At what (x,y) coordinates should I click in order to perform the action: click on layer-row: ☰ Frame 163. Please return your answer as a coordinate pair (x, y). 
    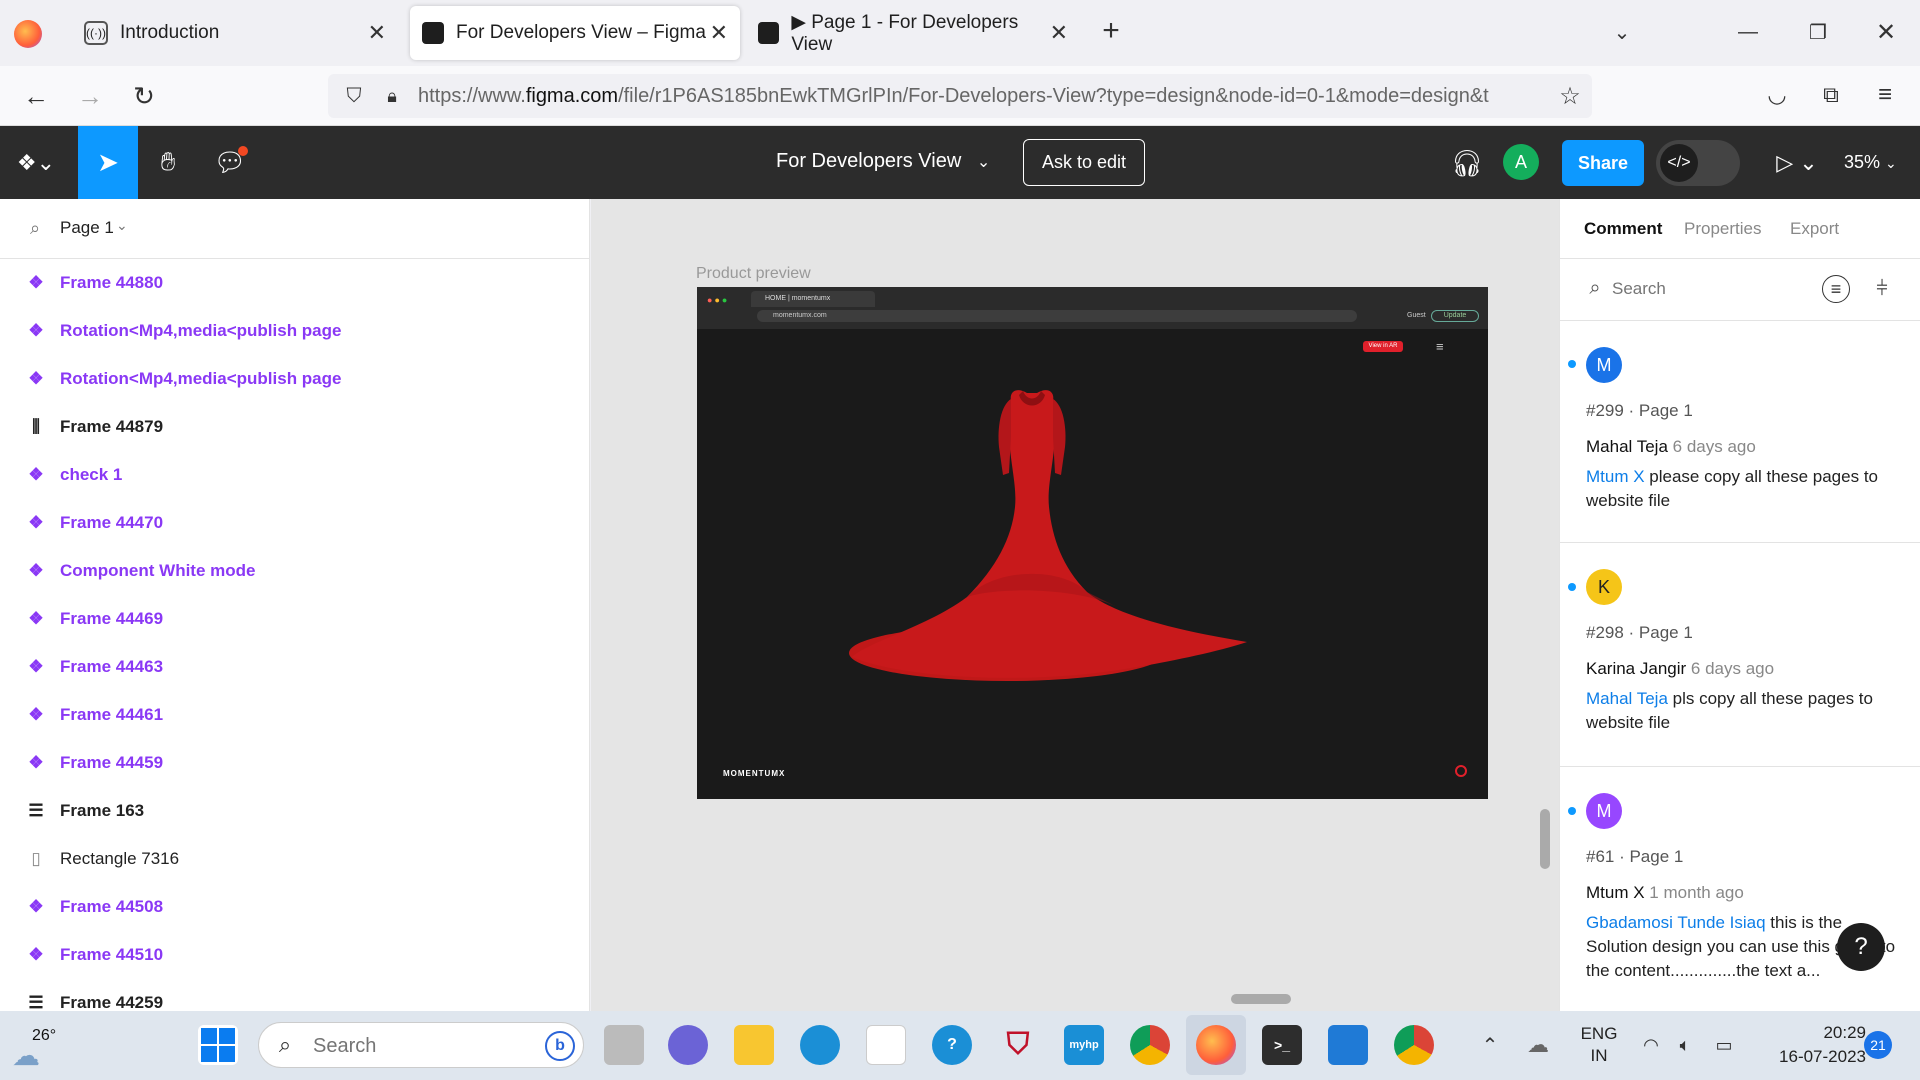
    Looking at the image, I should click on (294, 811).